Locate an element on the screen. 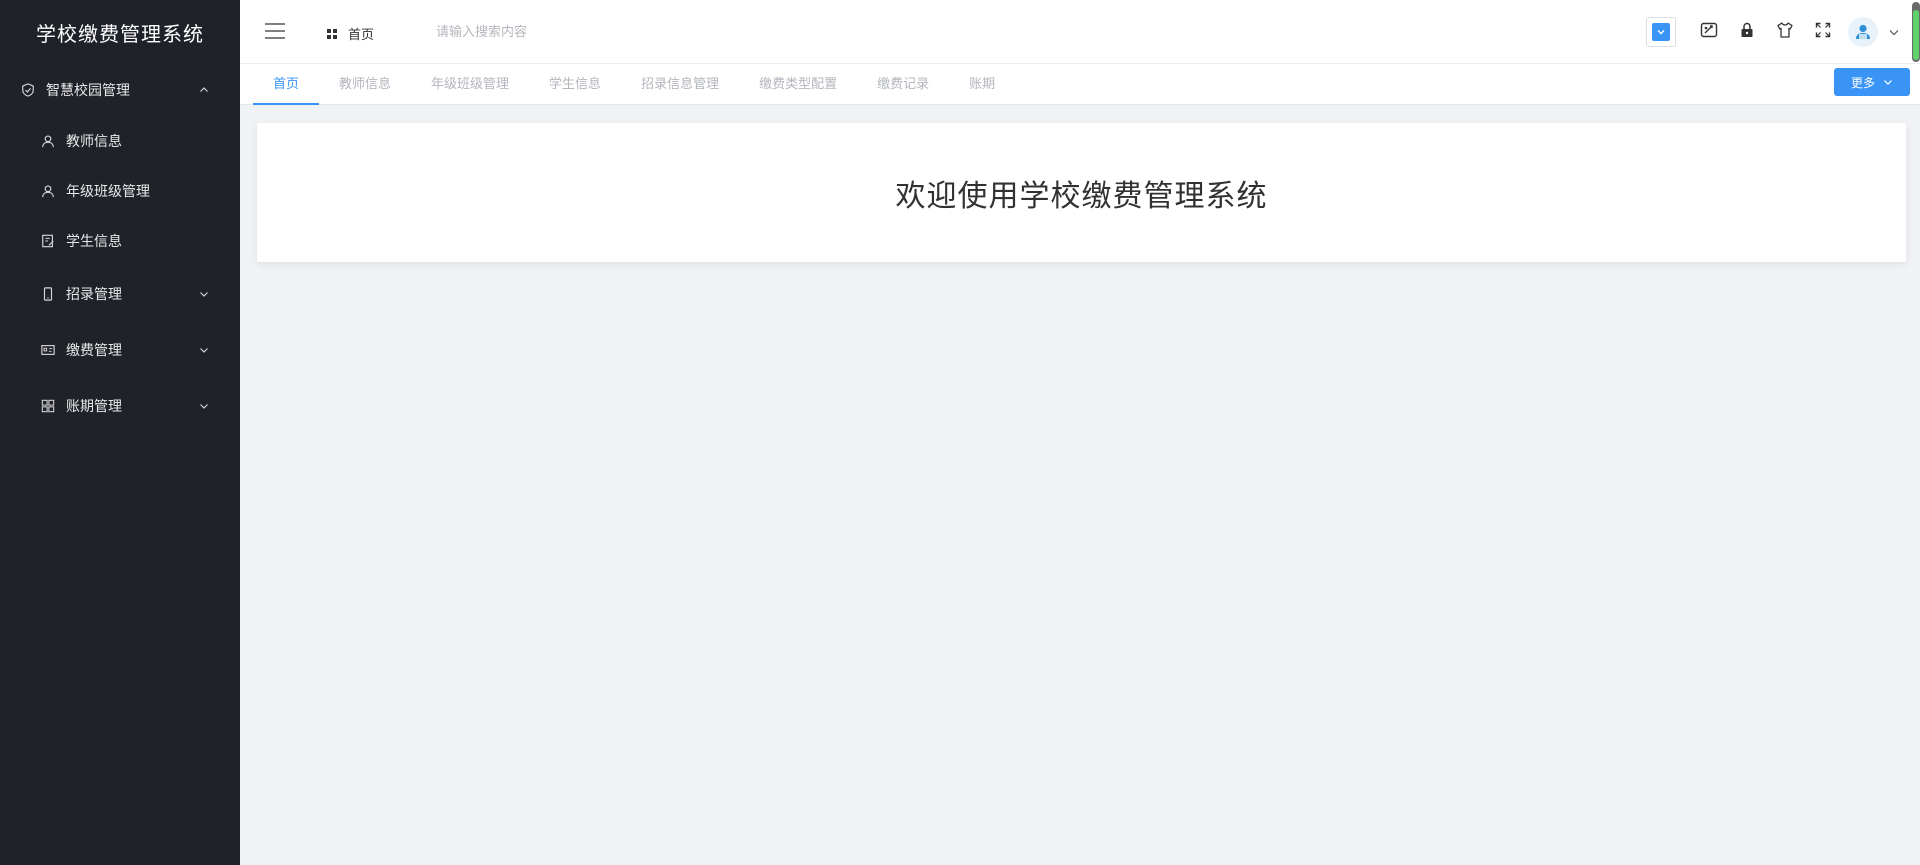 The height and width of the screenshot is (865, 1920). tab-billing-period: 账期 is located at coordinates (982, 84).